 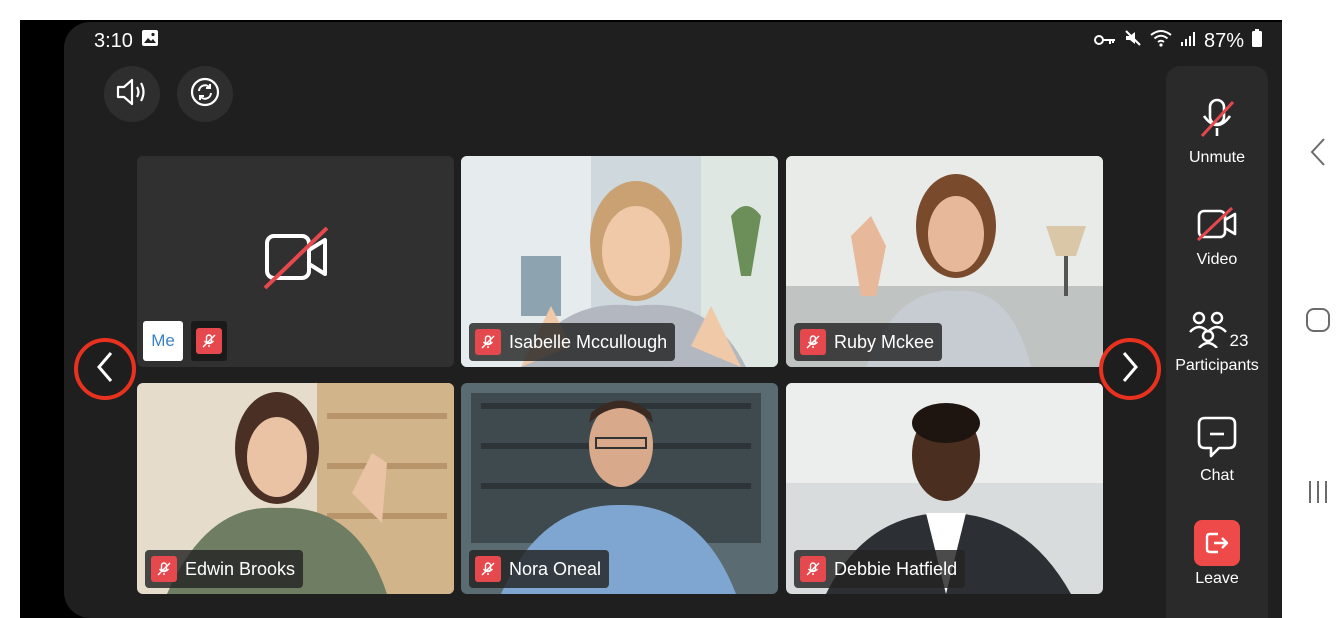 What do you see at coordinates (113, 40) in the screenshot?
I see `status-time: 3:10` at bounding box center [113, 40].